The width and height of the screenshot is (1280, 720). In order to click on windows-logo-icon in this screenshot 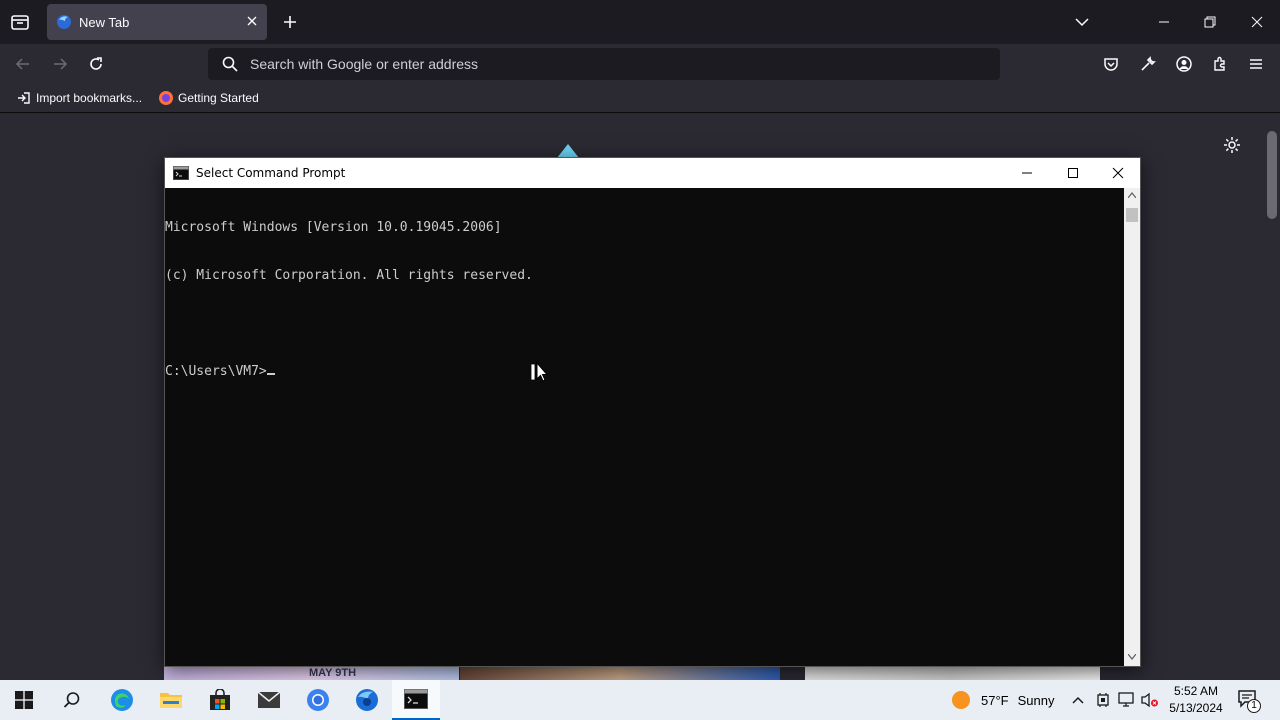, I will do `click(24, 700)`.